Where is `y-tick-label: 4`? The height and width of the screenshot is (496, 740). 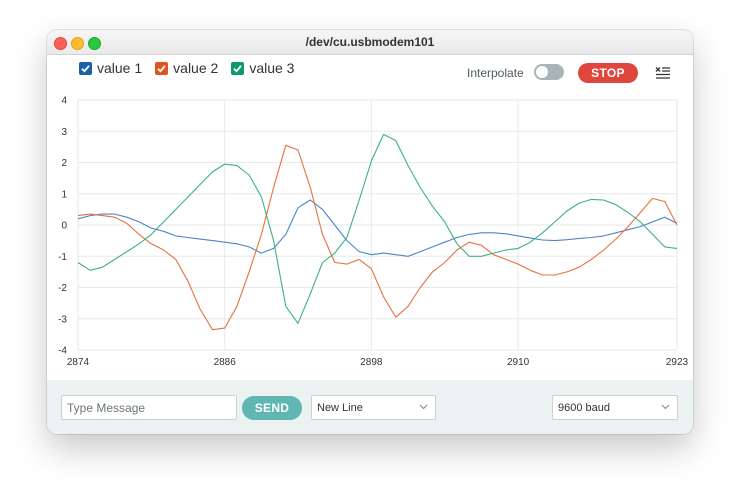
y-tick-label: 4 is located at coordinates (64, 101).